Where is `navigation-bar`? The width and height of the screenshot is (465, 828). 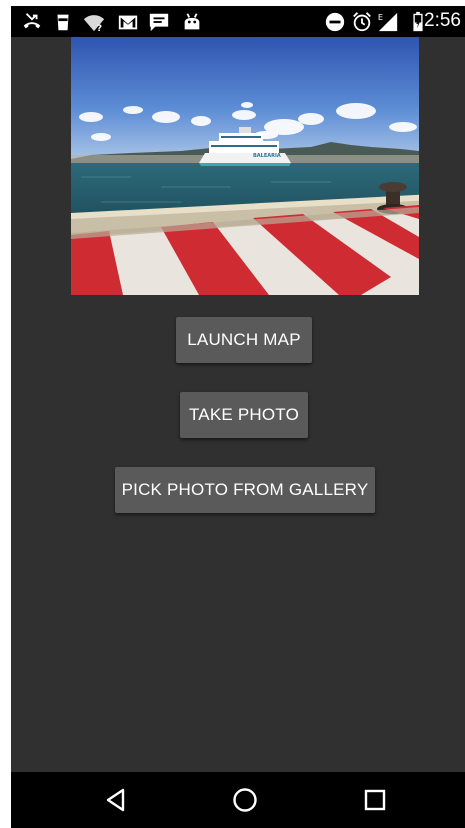 navigation-bar is located at coordinates (238, 800).